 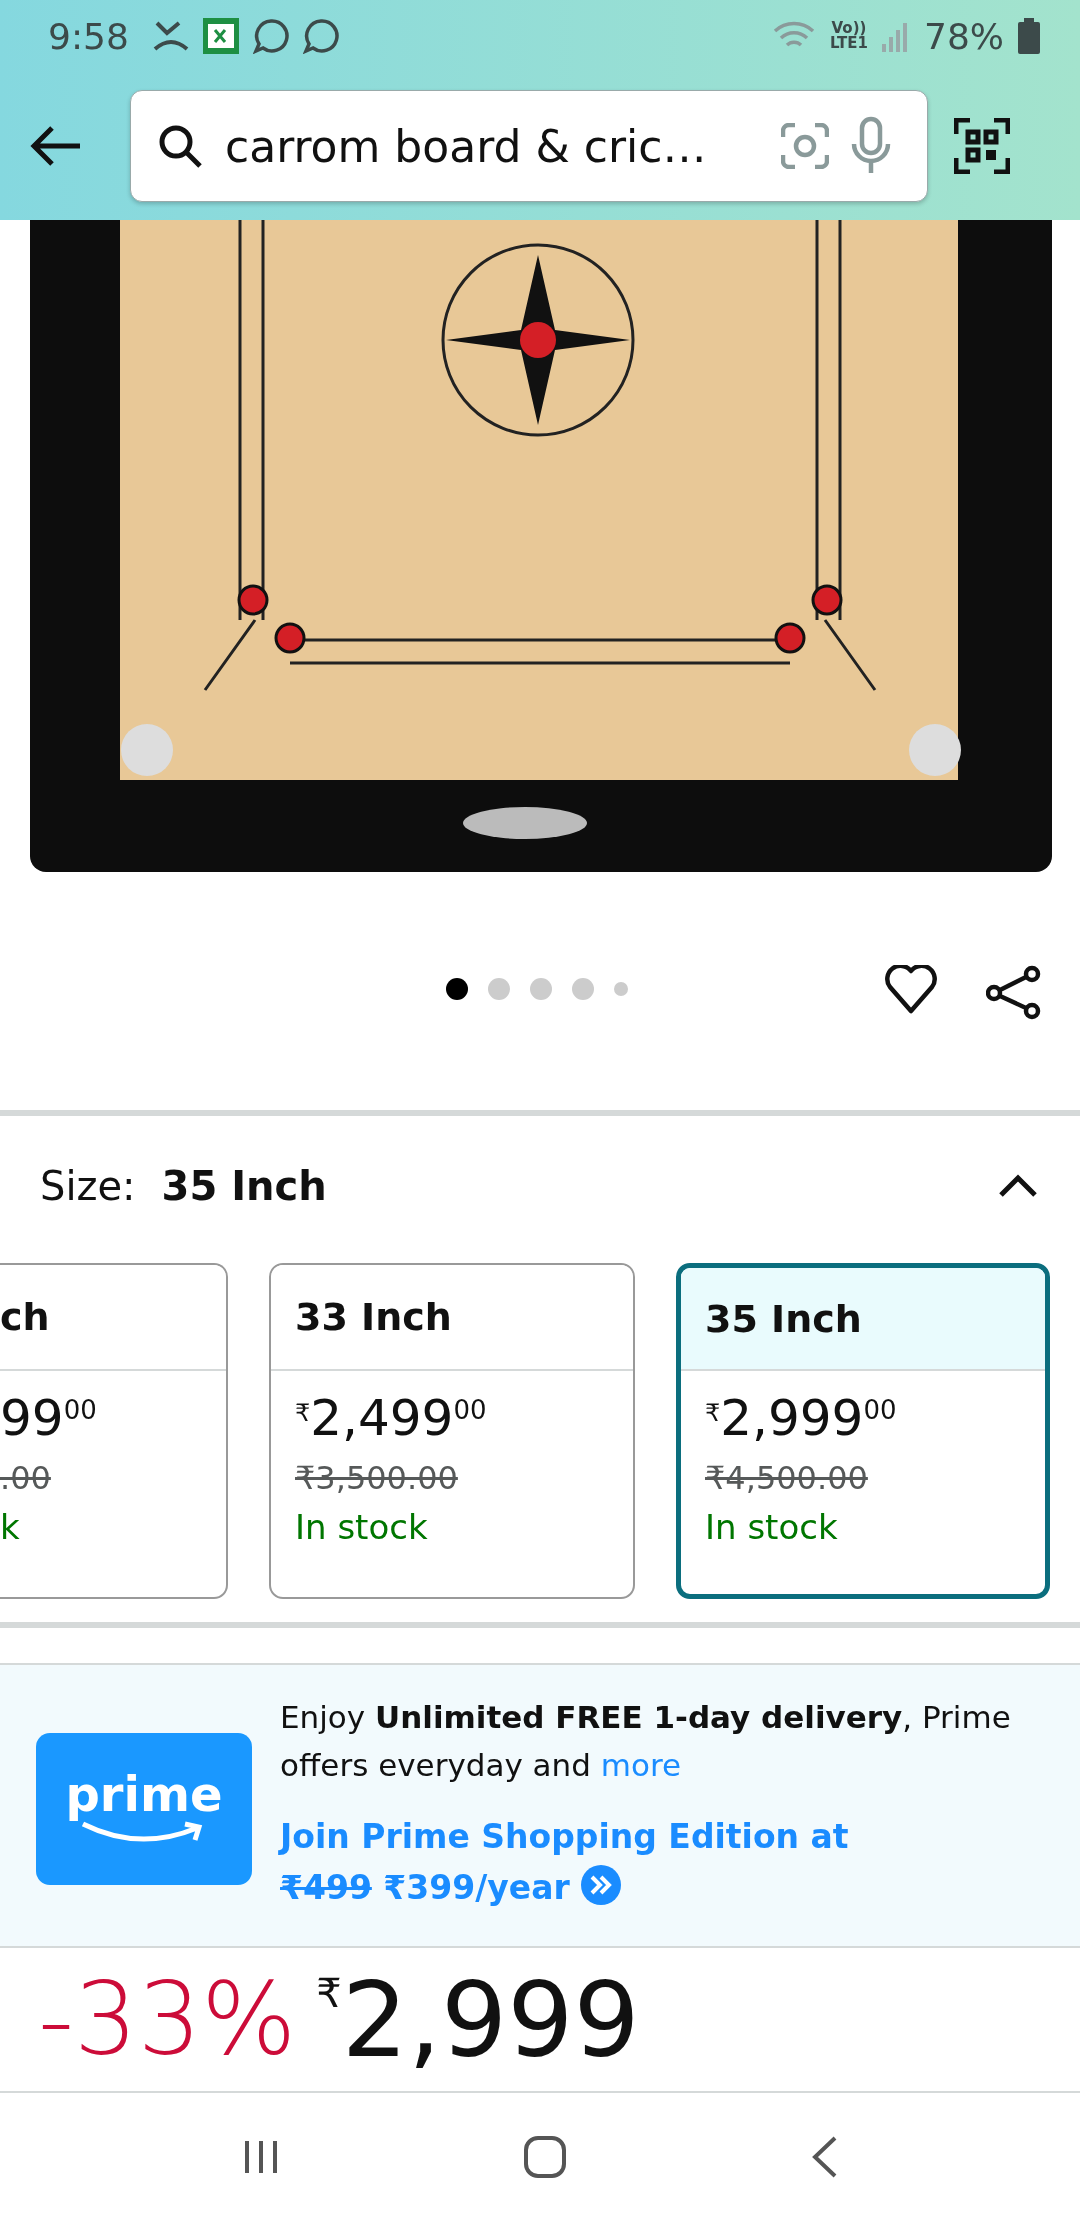 I want to click on size-option-title: 35 Inch, so click(x=783, y=1318).